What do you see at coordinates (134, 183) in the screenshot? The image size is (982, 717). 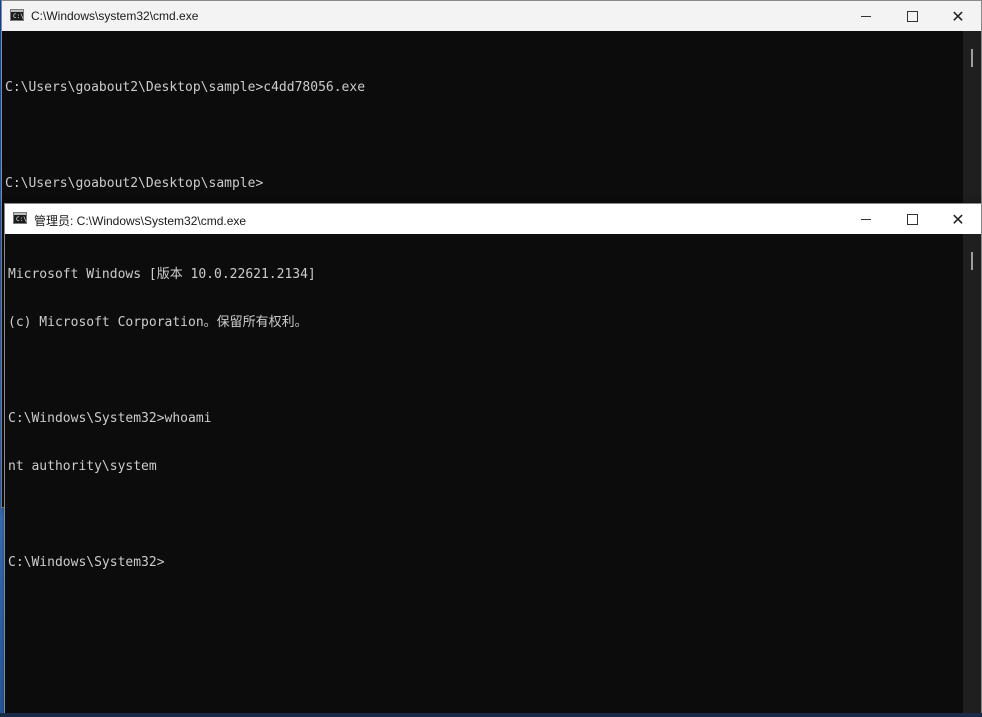 I see `console-line: C:\Users\goabout2\Desktop\sample>` at bounding box center [134, 183].